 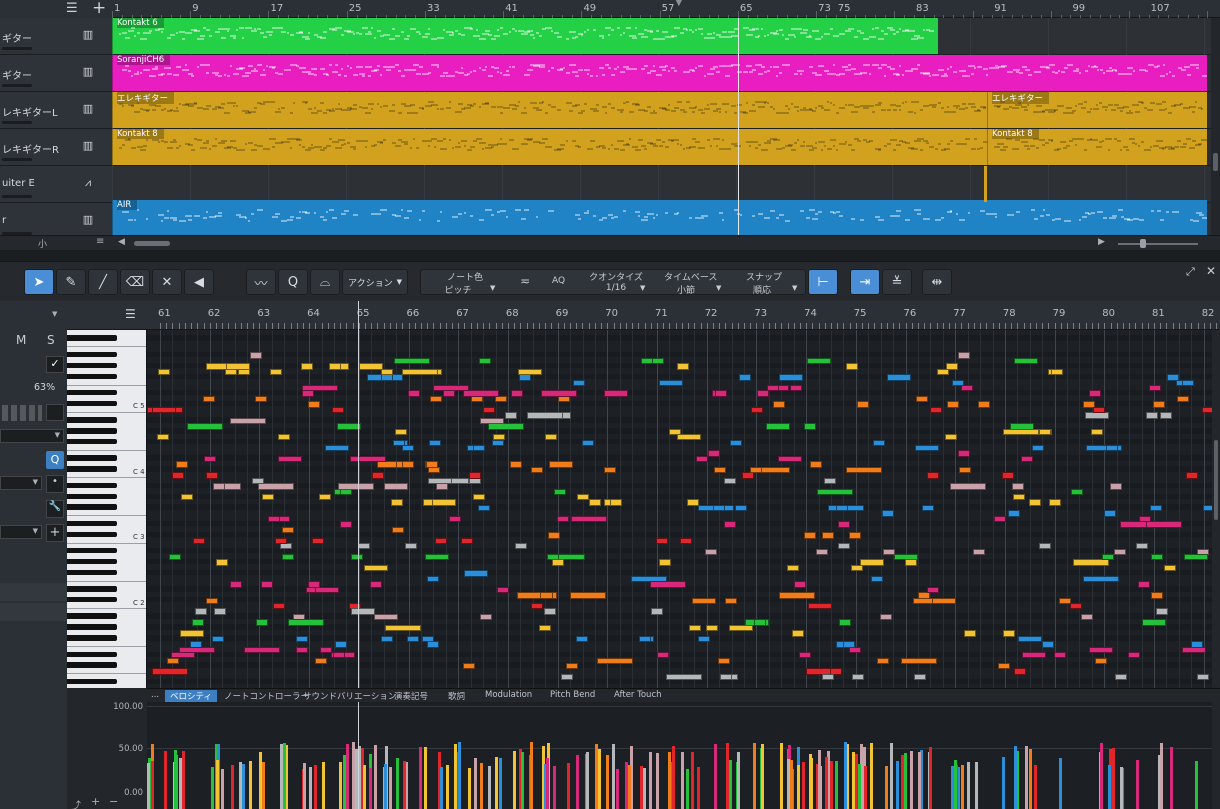 I want to click on arrange-ruler: 1 9 17 25 33 41 49 57 65 73 75 83 91 99 107 ▼, so click(x=666, y=9).